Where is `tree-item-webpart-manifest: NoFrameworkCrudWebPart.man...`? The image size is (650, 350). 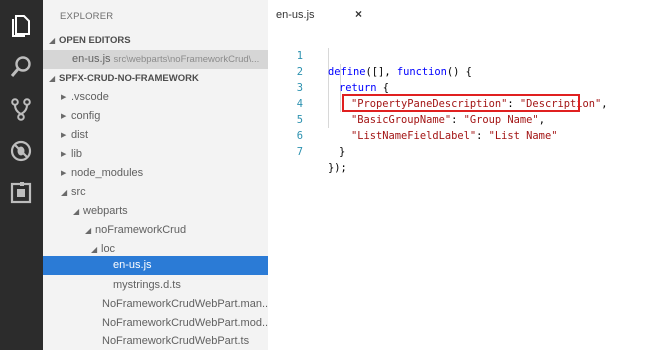 tree-item-webpart-manifest: NoFrameworkCrudWebPart.man... is located at coordinates (155, 304).